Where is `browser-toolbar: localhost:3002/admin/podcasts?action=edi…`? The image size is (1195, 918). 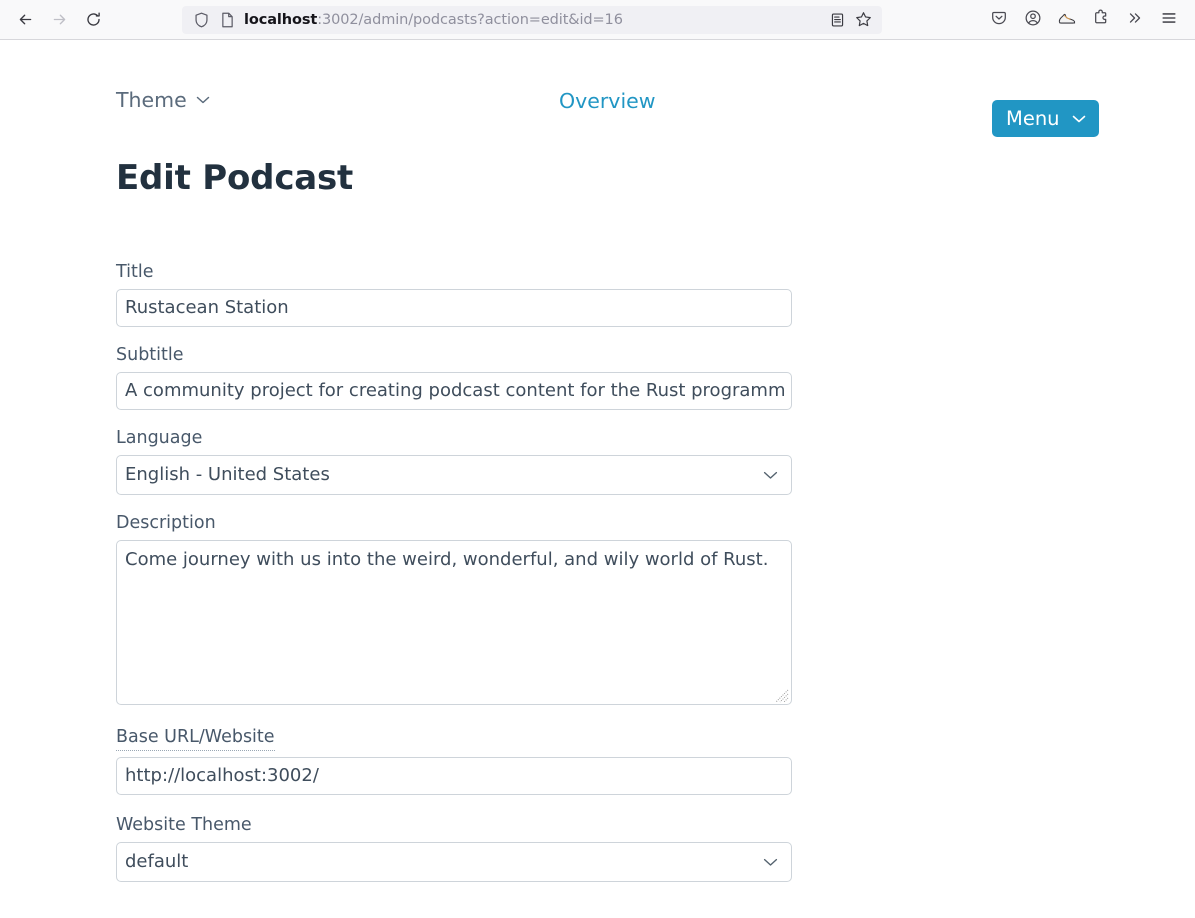 browser-toolbar: localhost:3002/admin/podcasts?action=edi… is located at coordinates (597, 20).